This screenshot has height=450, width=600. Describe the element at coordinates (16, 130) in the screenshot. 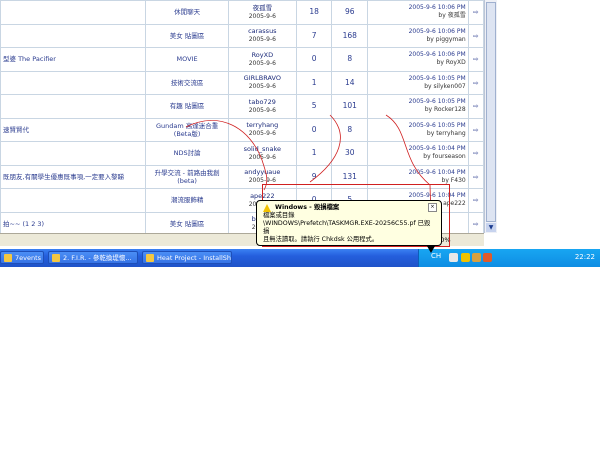

I see `topic-link: 速賢賢代` at that location.